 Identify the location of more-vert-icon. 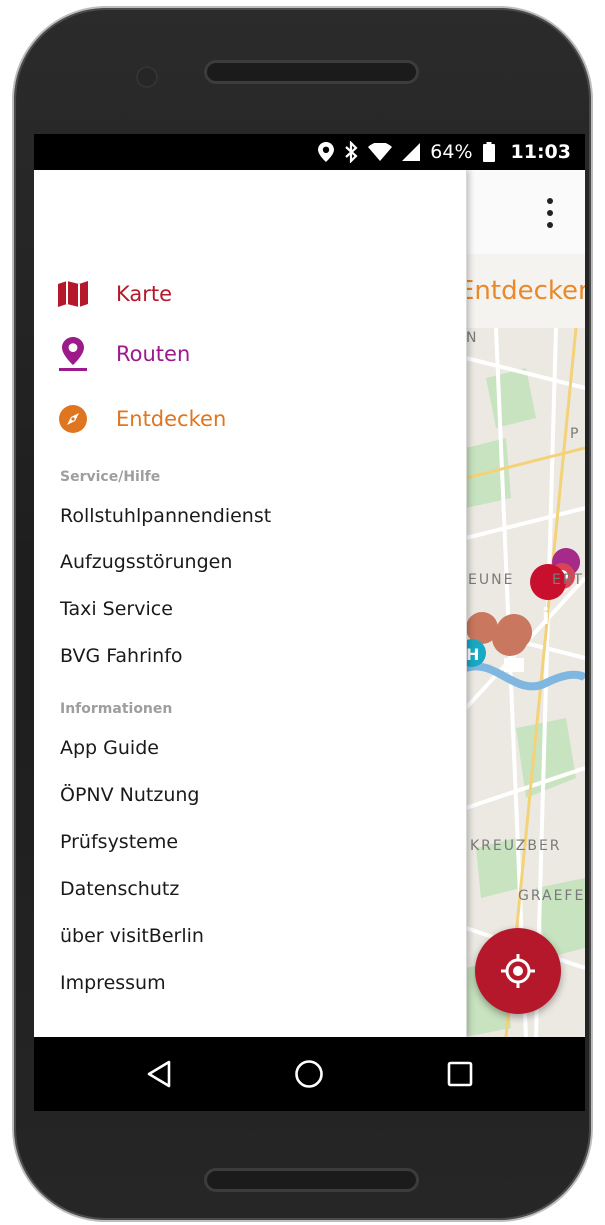
(550, 213).